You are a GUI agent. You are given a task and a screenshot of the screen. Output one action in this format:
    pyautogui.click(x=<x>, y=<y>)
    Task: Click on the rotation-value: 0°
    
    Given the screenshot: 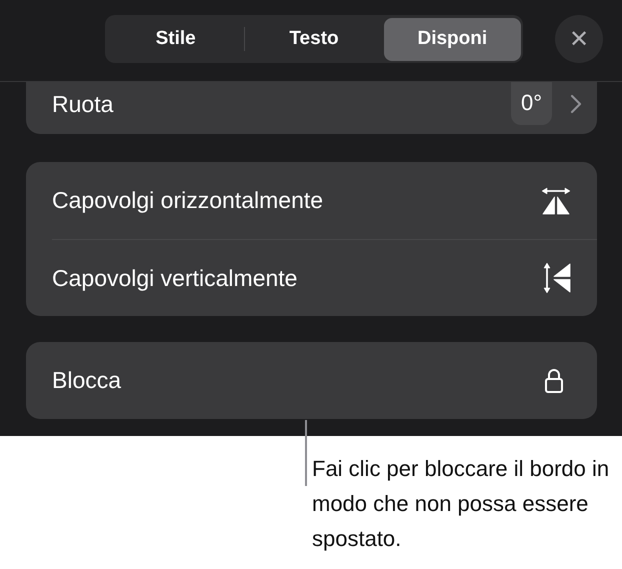 What is the action you would take?
    pyautogui.click(x=531, y=103)
    